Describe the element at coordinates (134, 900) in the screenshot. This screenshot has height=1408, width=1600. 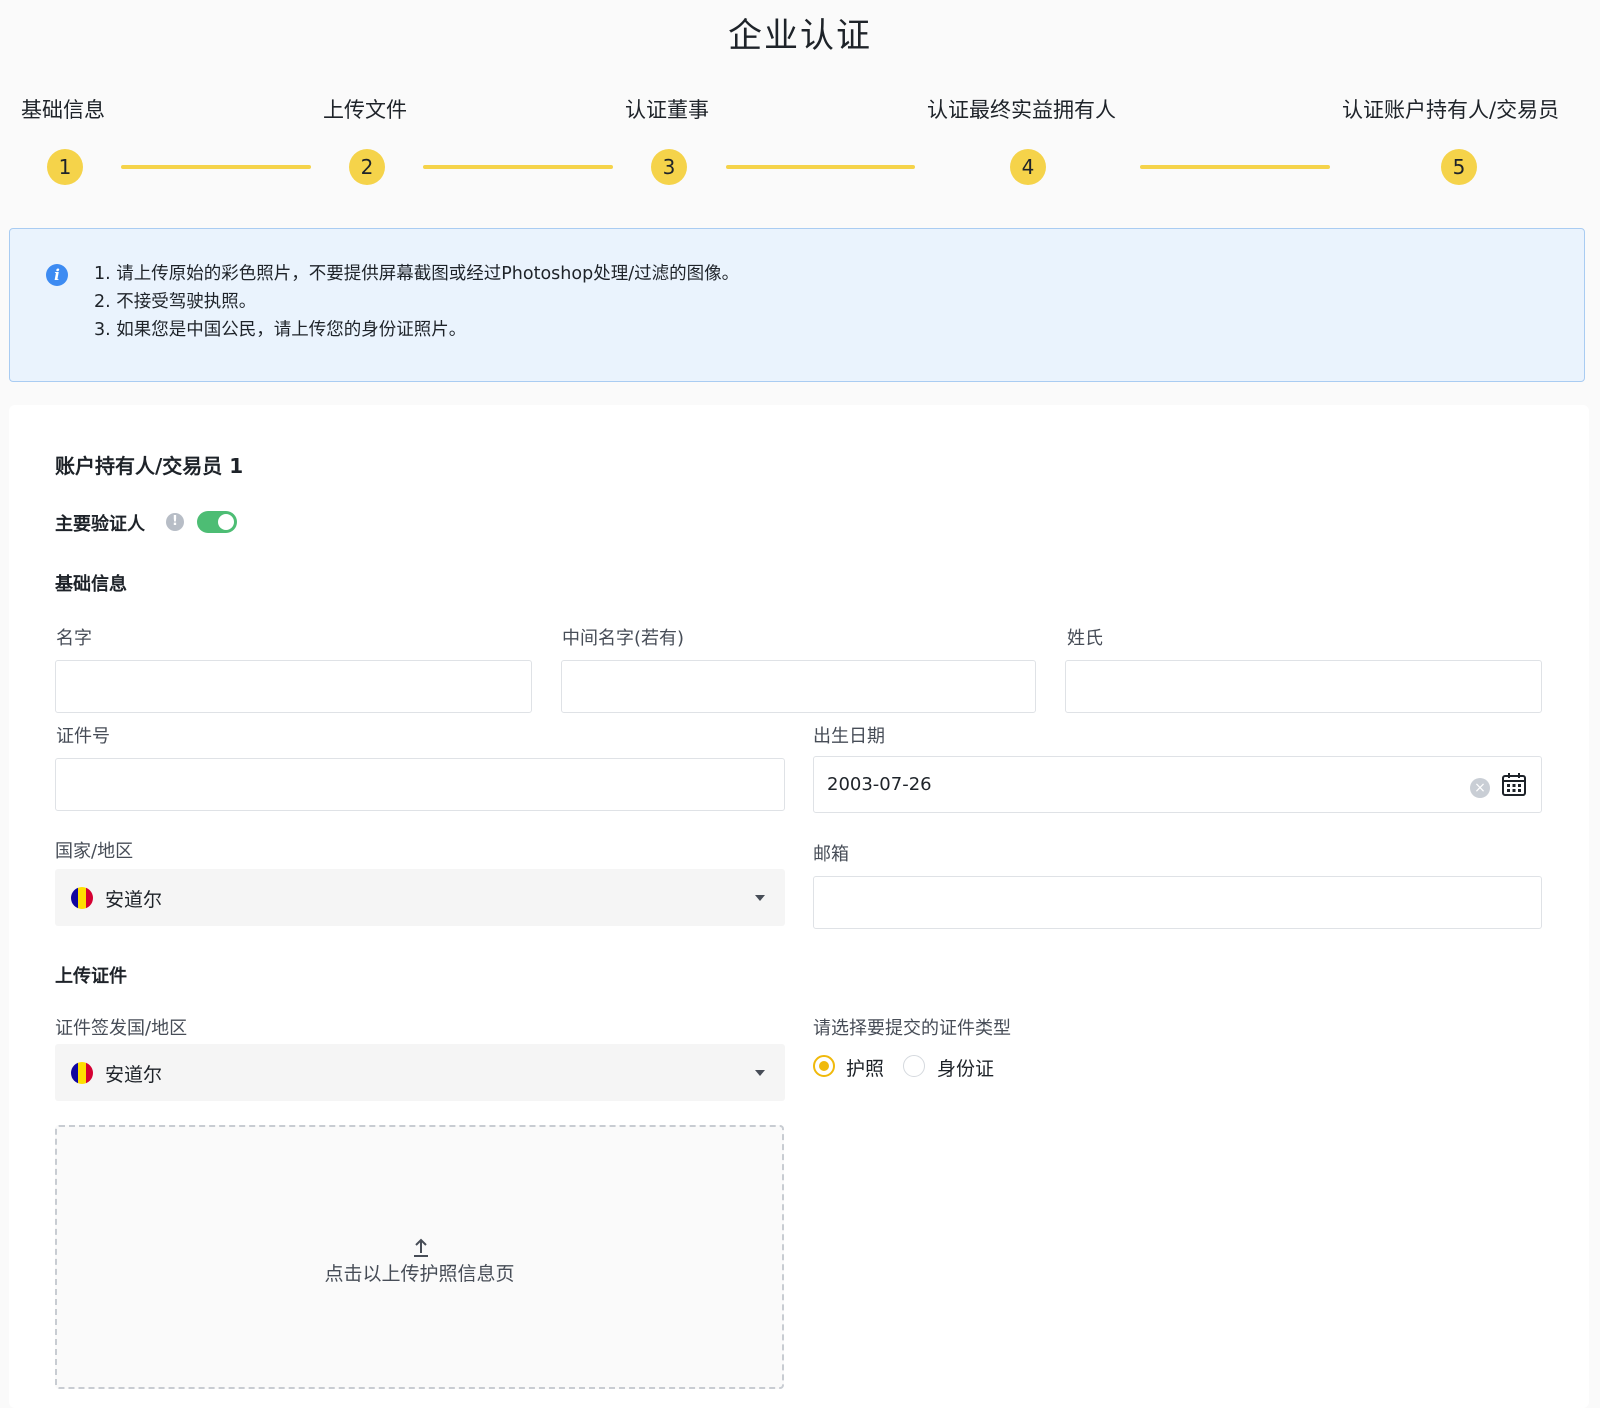
I see `country-value: 安道尔` at that location.